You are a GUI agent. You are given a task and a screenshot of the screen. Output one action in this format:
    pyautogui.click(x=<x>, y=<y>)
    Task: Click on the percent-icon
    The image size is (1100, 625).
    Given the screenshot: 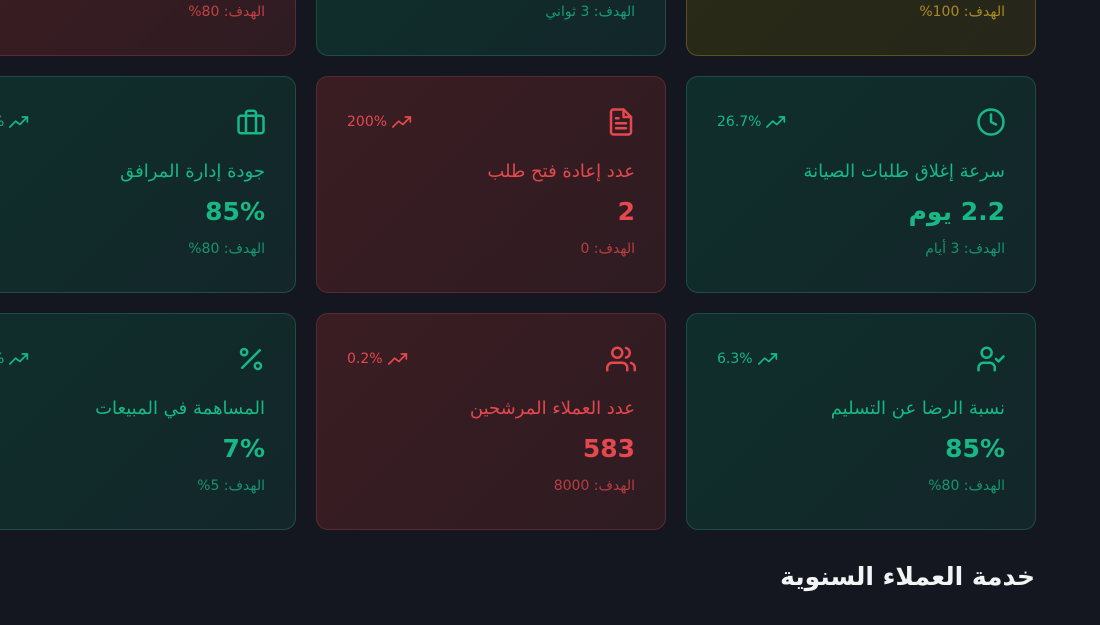 What is the action you would take?
    pyautogui.click(x=251, y=359)
    